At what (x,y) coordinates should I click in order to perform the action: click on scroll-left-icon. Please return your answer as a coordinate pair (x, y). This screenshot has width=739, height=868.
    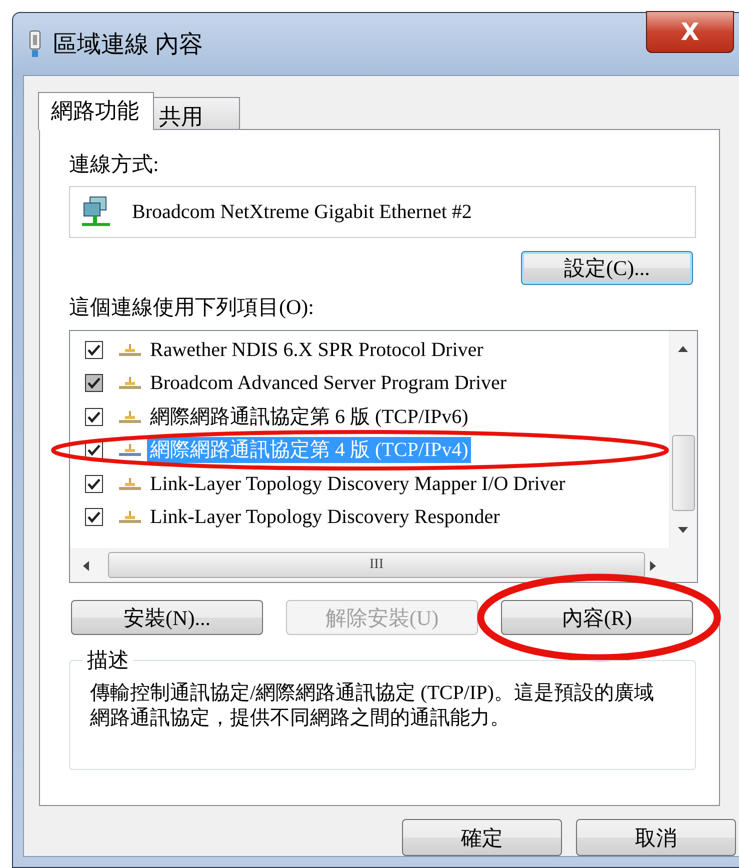
    Looking at the image, I should click on (86, 566).